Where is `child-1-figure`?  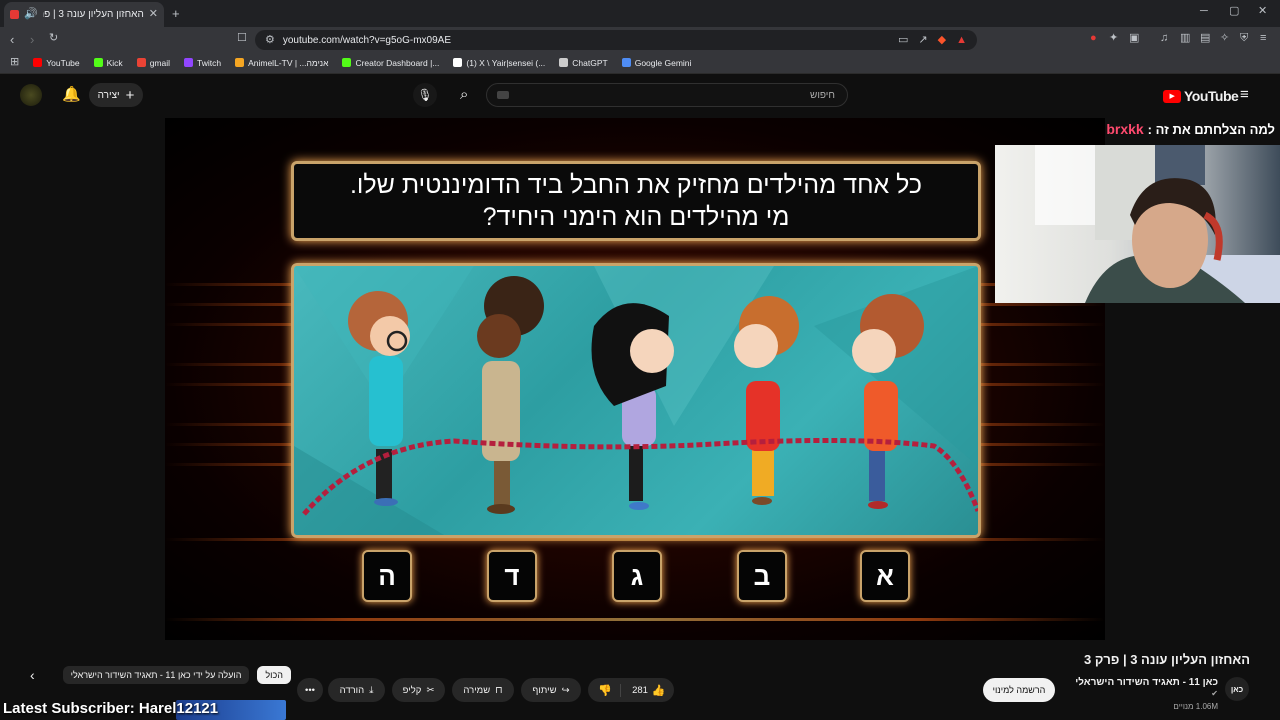 child-1-figure is located at coordinates (379, 398).